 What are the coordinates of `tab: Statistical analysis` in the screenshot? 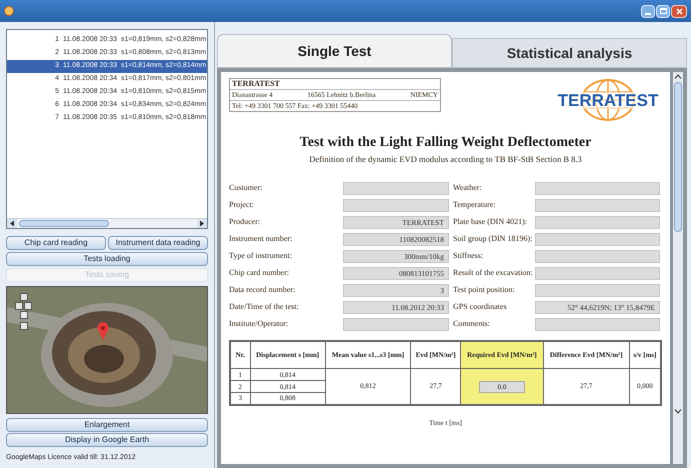 It's located at (569, 53).